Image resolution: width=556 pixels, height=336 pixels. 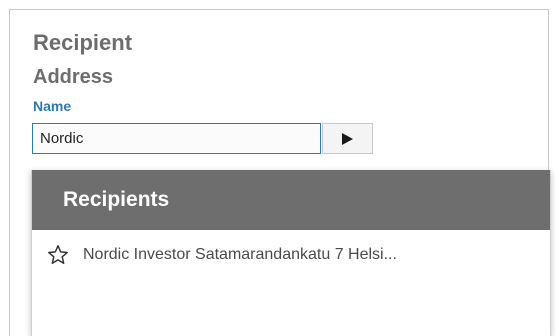 What do you see at coordinates (58, 255) in the screenshot?
I see `star-icon` at bounding box center [58, 255].